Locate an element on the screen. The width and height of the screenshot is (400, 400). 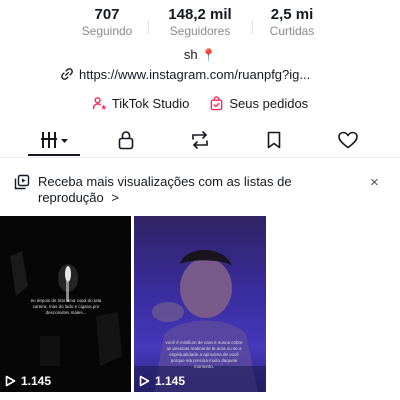
playlist-icon is located at coordinates (22, 182).